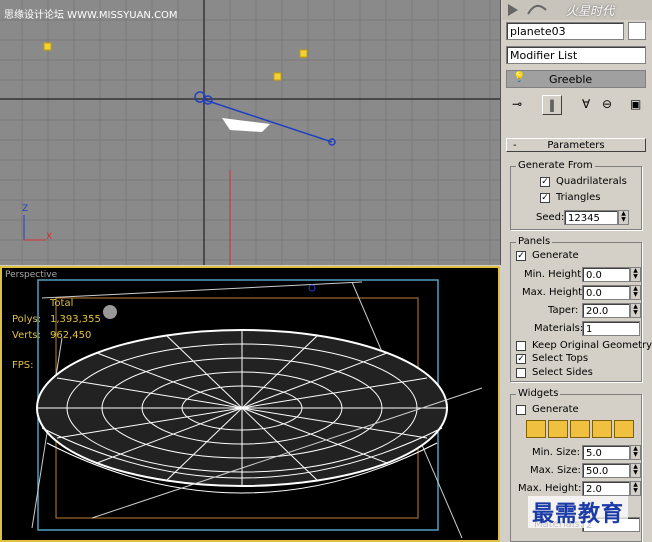  Describe the element at coordinates (635, 452) in the screenshot. I see `widgets-min-size-spinner: ▲ ▼` at that location.